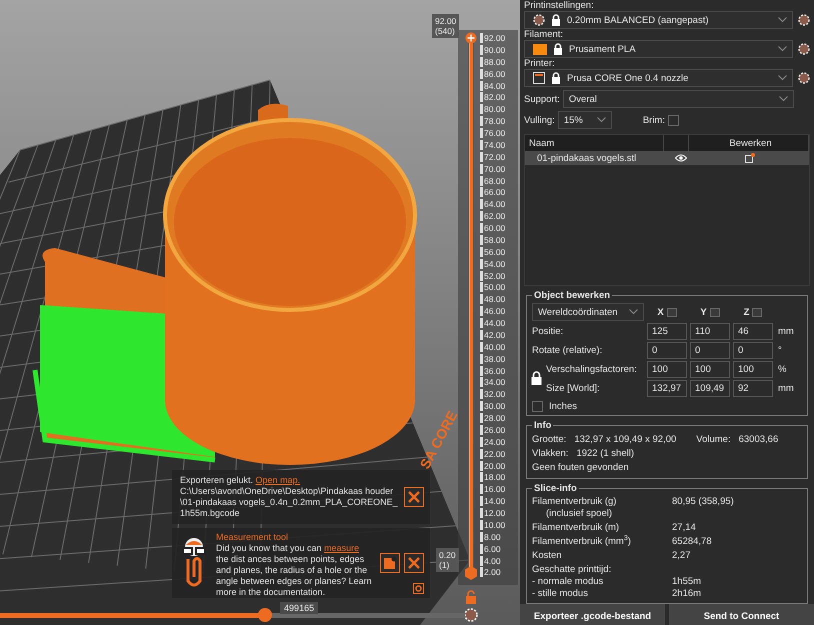 The width and height of the screenshot is (814, 625). What do you see at coordinates (568, 582) in the screenshot?
I see `stat-label: - normale modus` at bounding box center [568, 582].